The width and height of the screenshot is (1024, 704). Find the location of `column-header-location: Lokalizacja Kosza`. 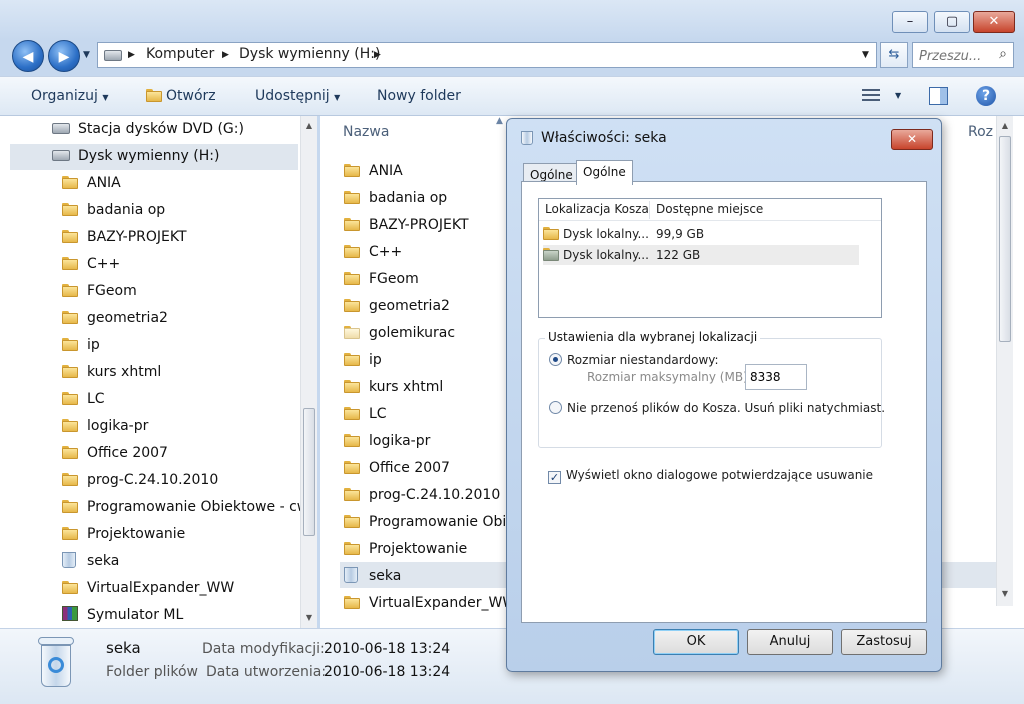

column-header-location: Lokalizacja Kosza is located at coordinates (597, 209).